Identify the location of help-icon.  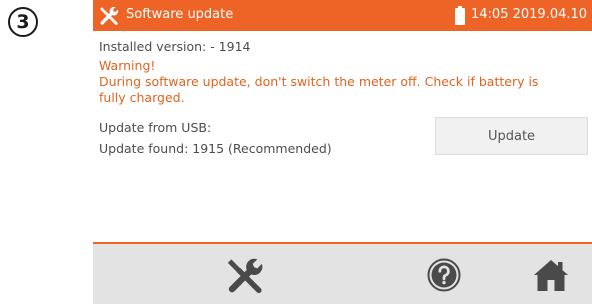
(444, 275).